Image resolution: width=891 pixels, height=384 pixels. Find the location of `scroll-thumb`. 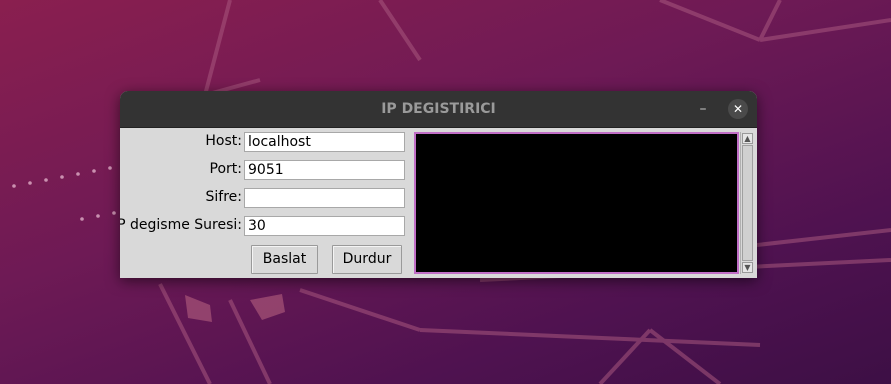

scroll-thumb is located at coordinates (747, 203).